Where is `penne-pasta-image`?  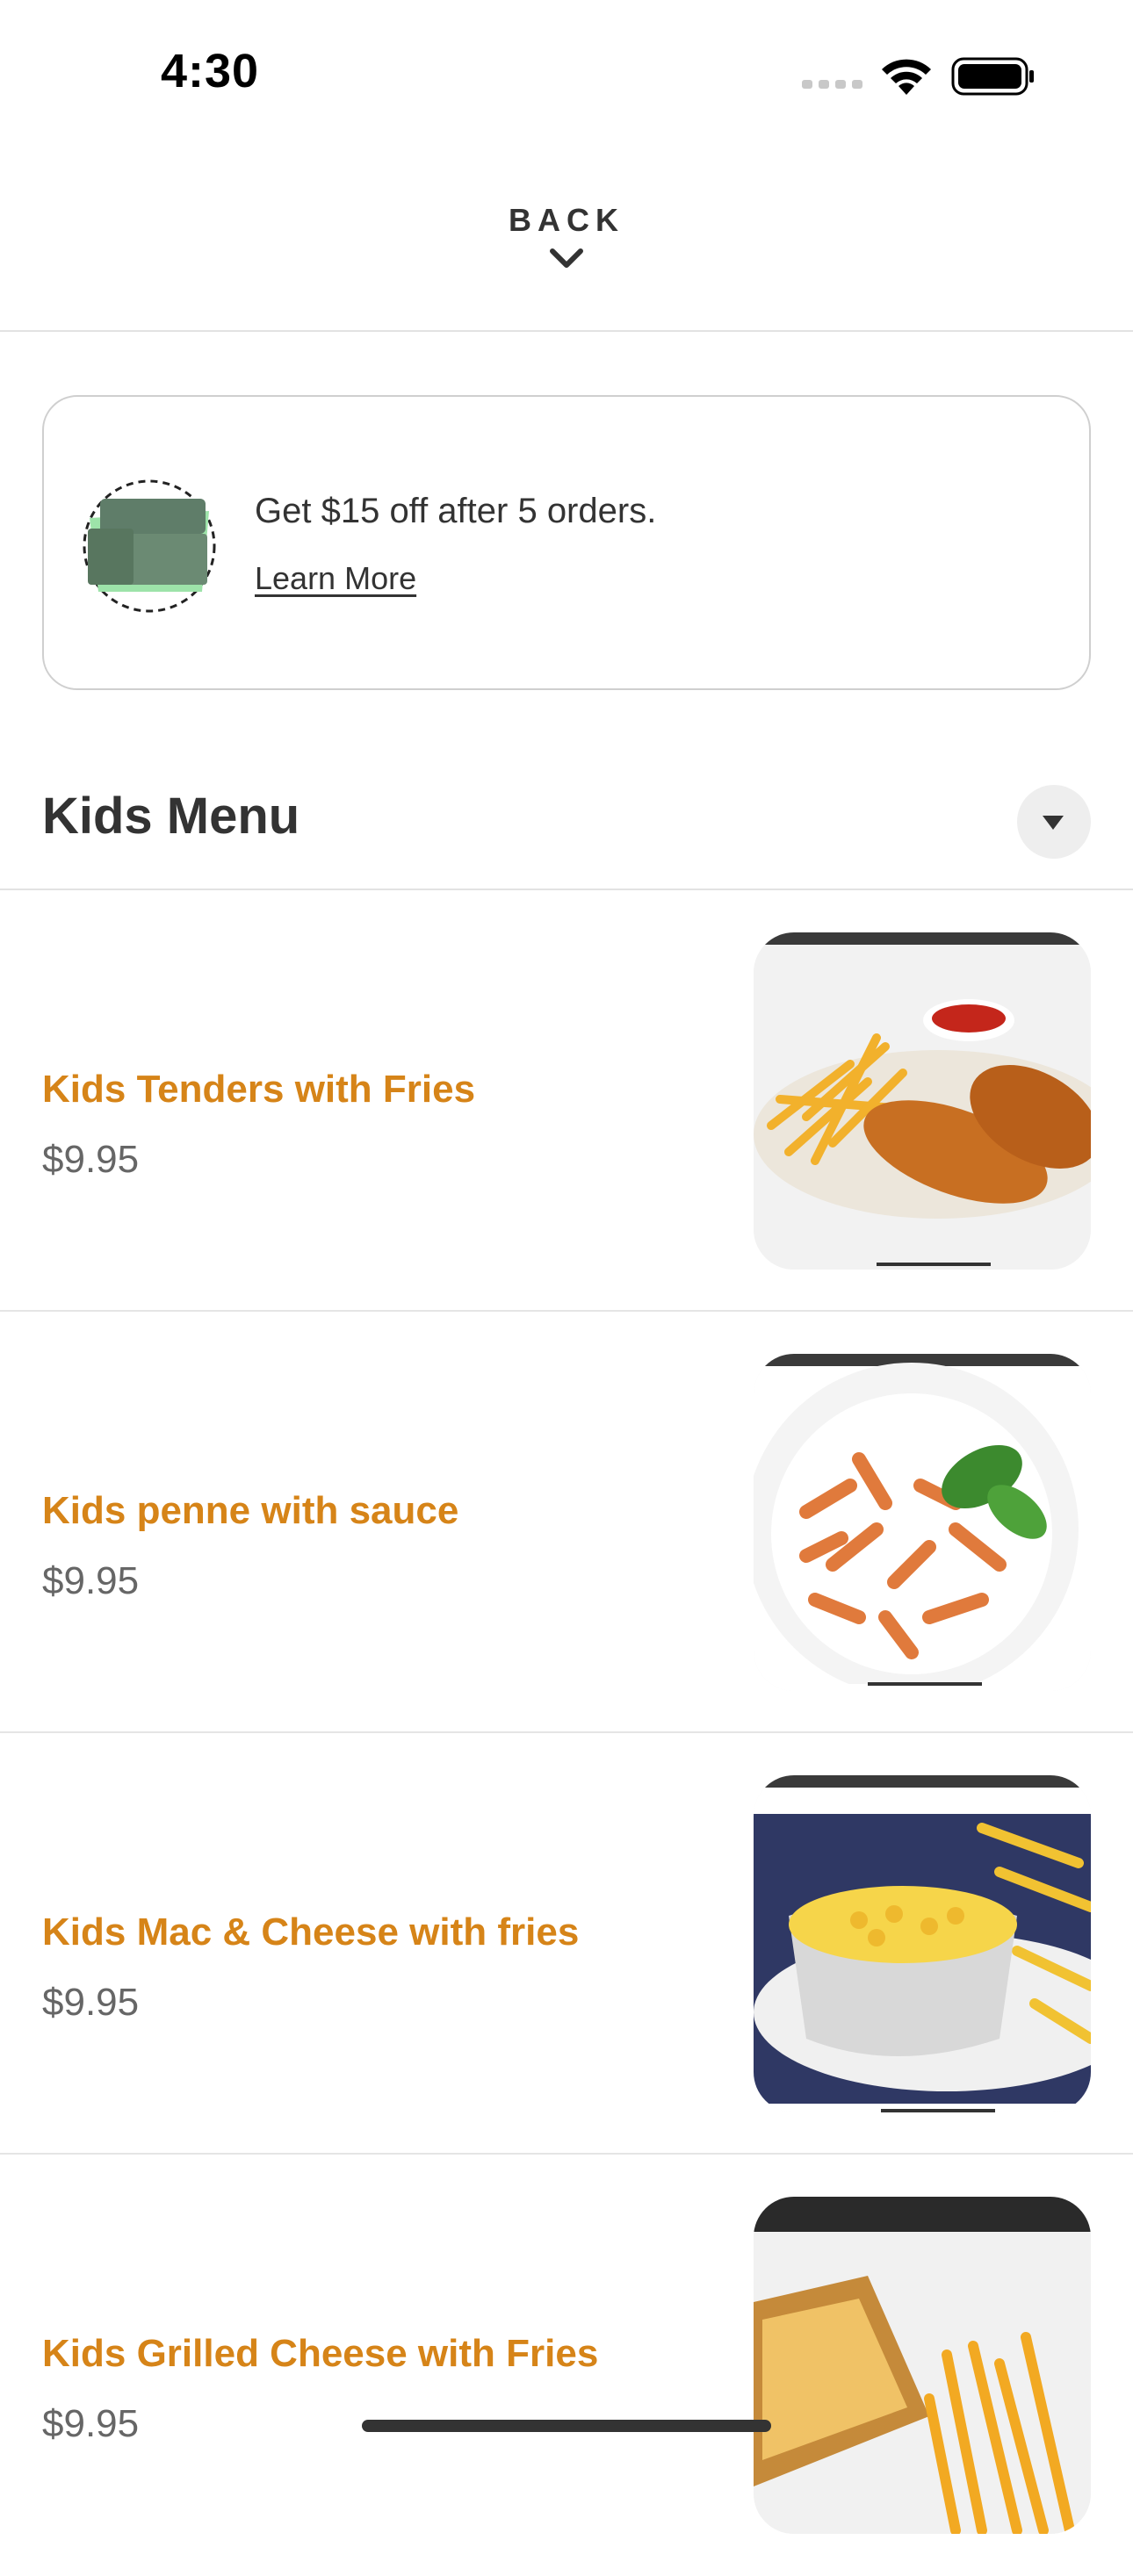 penne-pasta-image is located at coordinates (922, 1522).